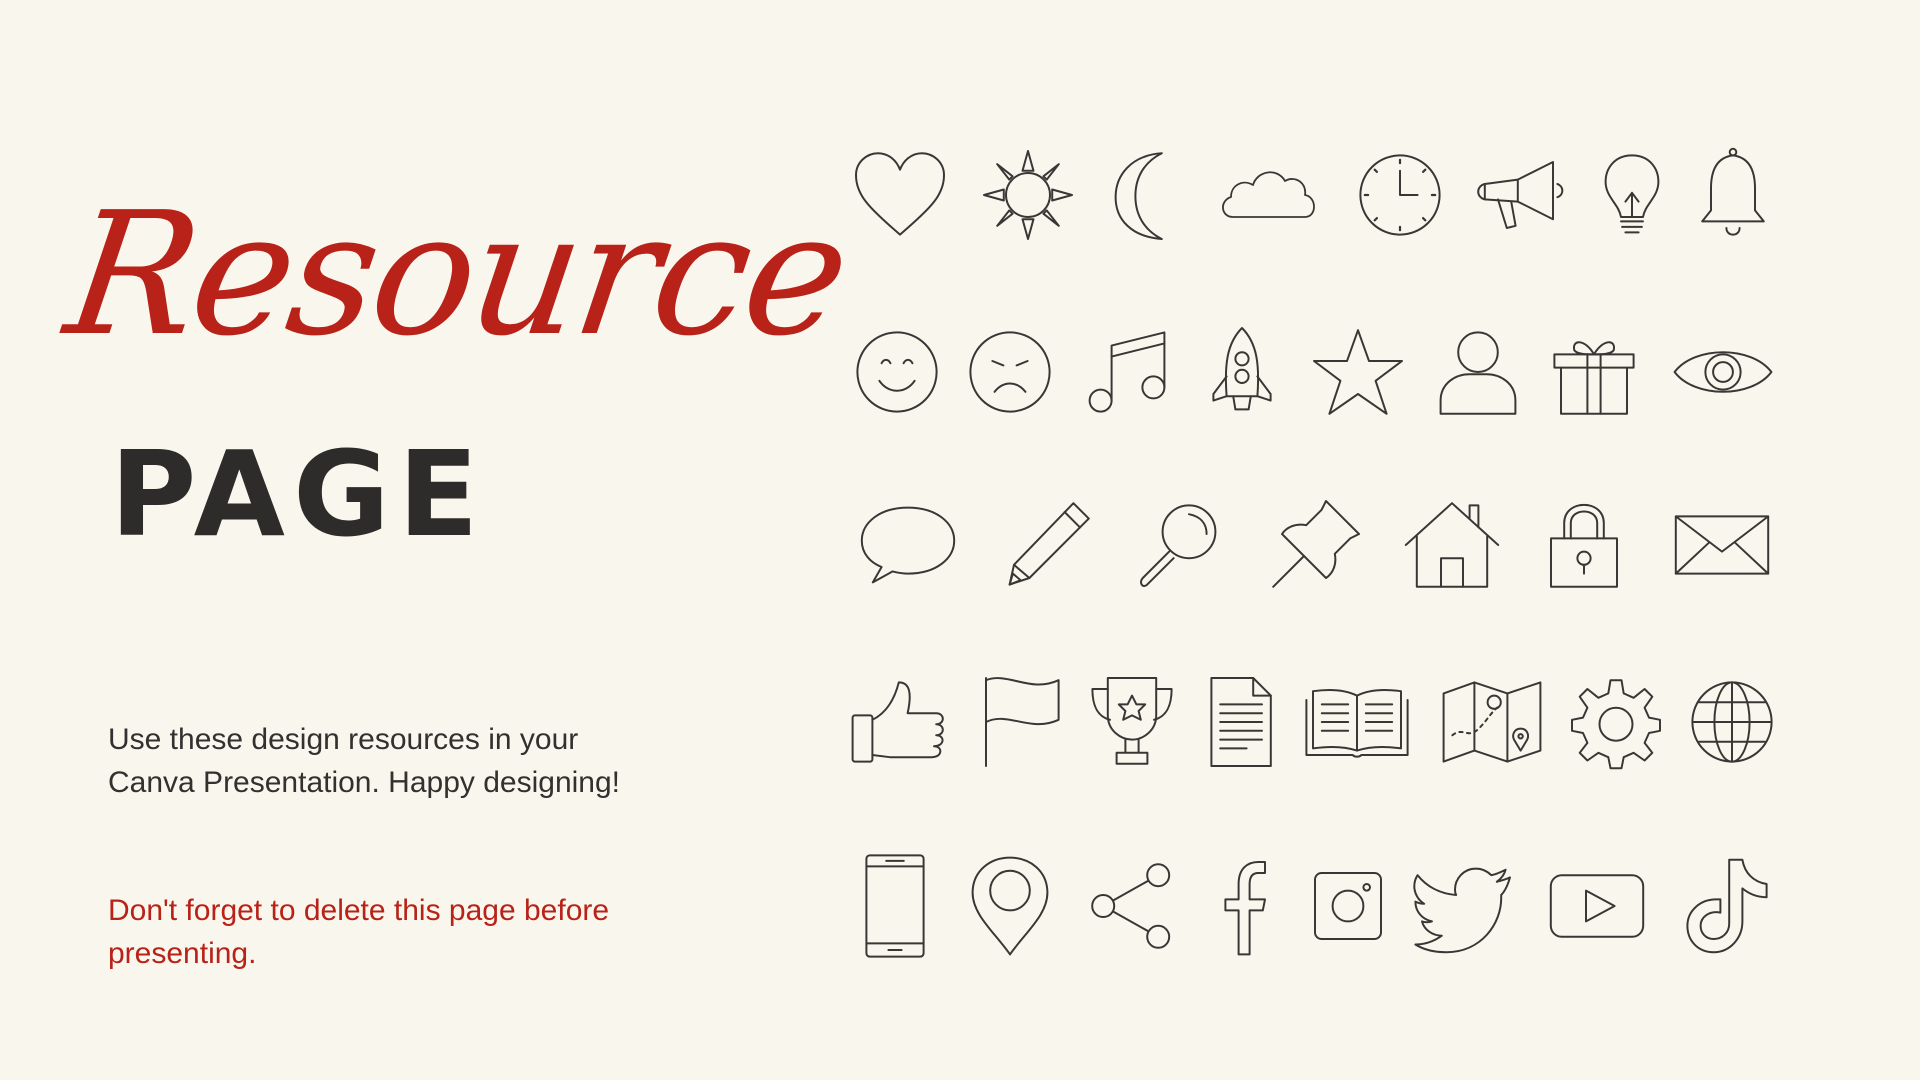 The image size is (1920, 1080). What do you see at coordinates (1010, 906) in the screenshot?
I see `location-pin-icon` at bounding box center [1010, 906].